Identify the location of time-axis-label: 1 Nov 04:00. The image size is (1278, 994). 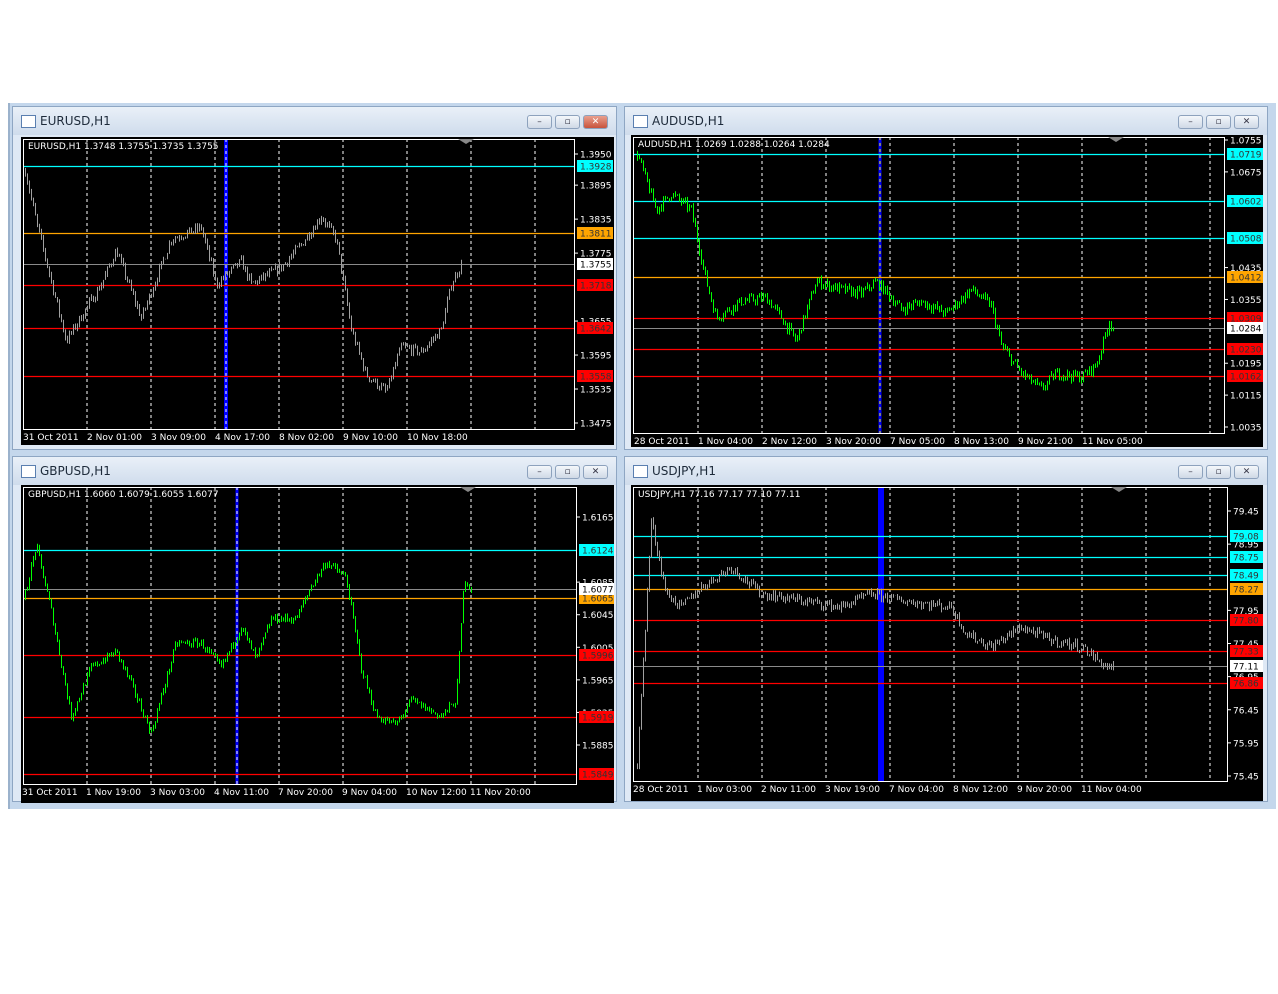
(725, 442).